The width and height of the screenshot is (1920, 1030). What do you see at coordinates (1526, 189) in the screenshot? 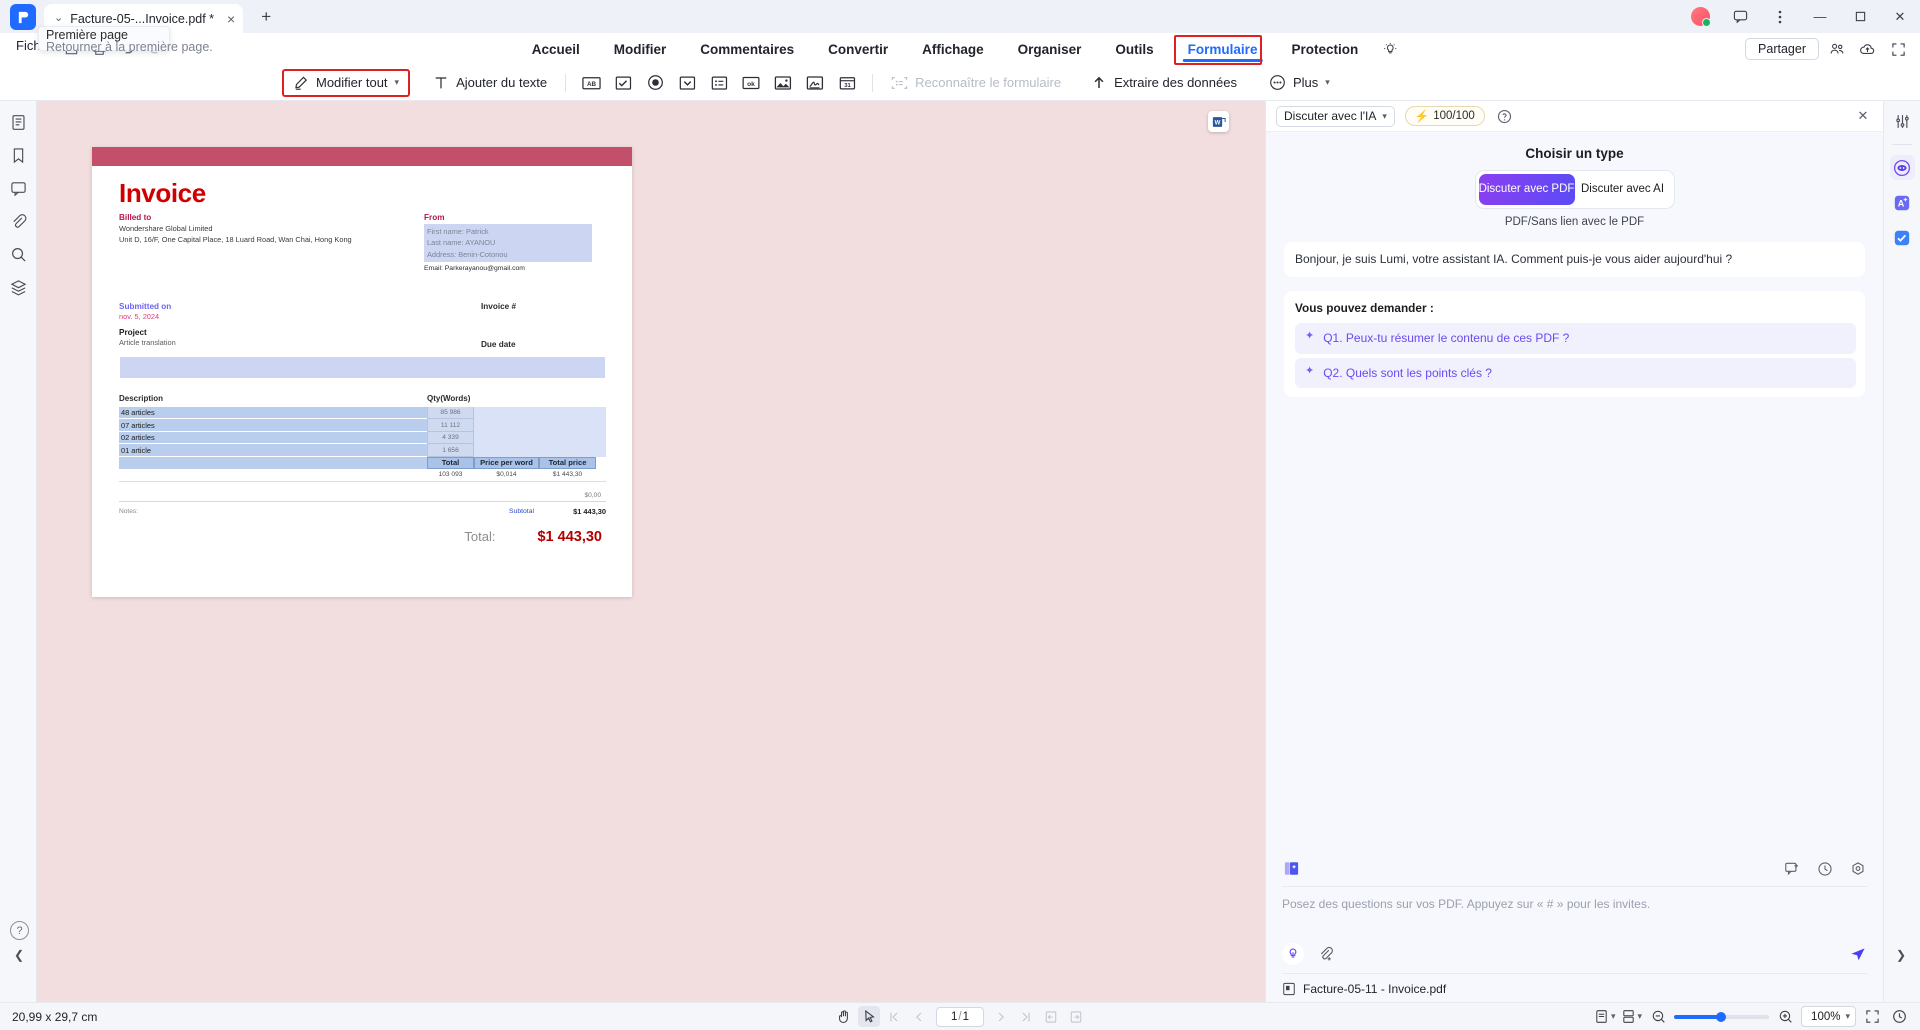
I see `segment-chat-with-pdf: Discuter avec PDF` at bounding box center [1526, 189].